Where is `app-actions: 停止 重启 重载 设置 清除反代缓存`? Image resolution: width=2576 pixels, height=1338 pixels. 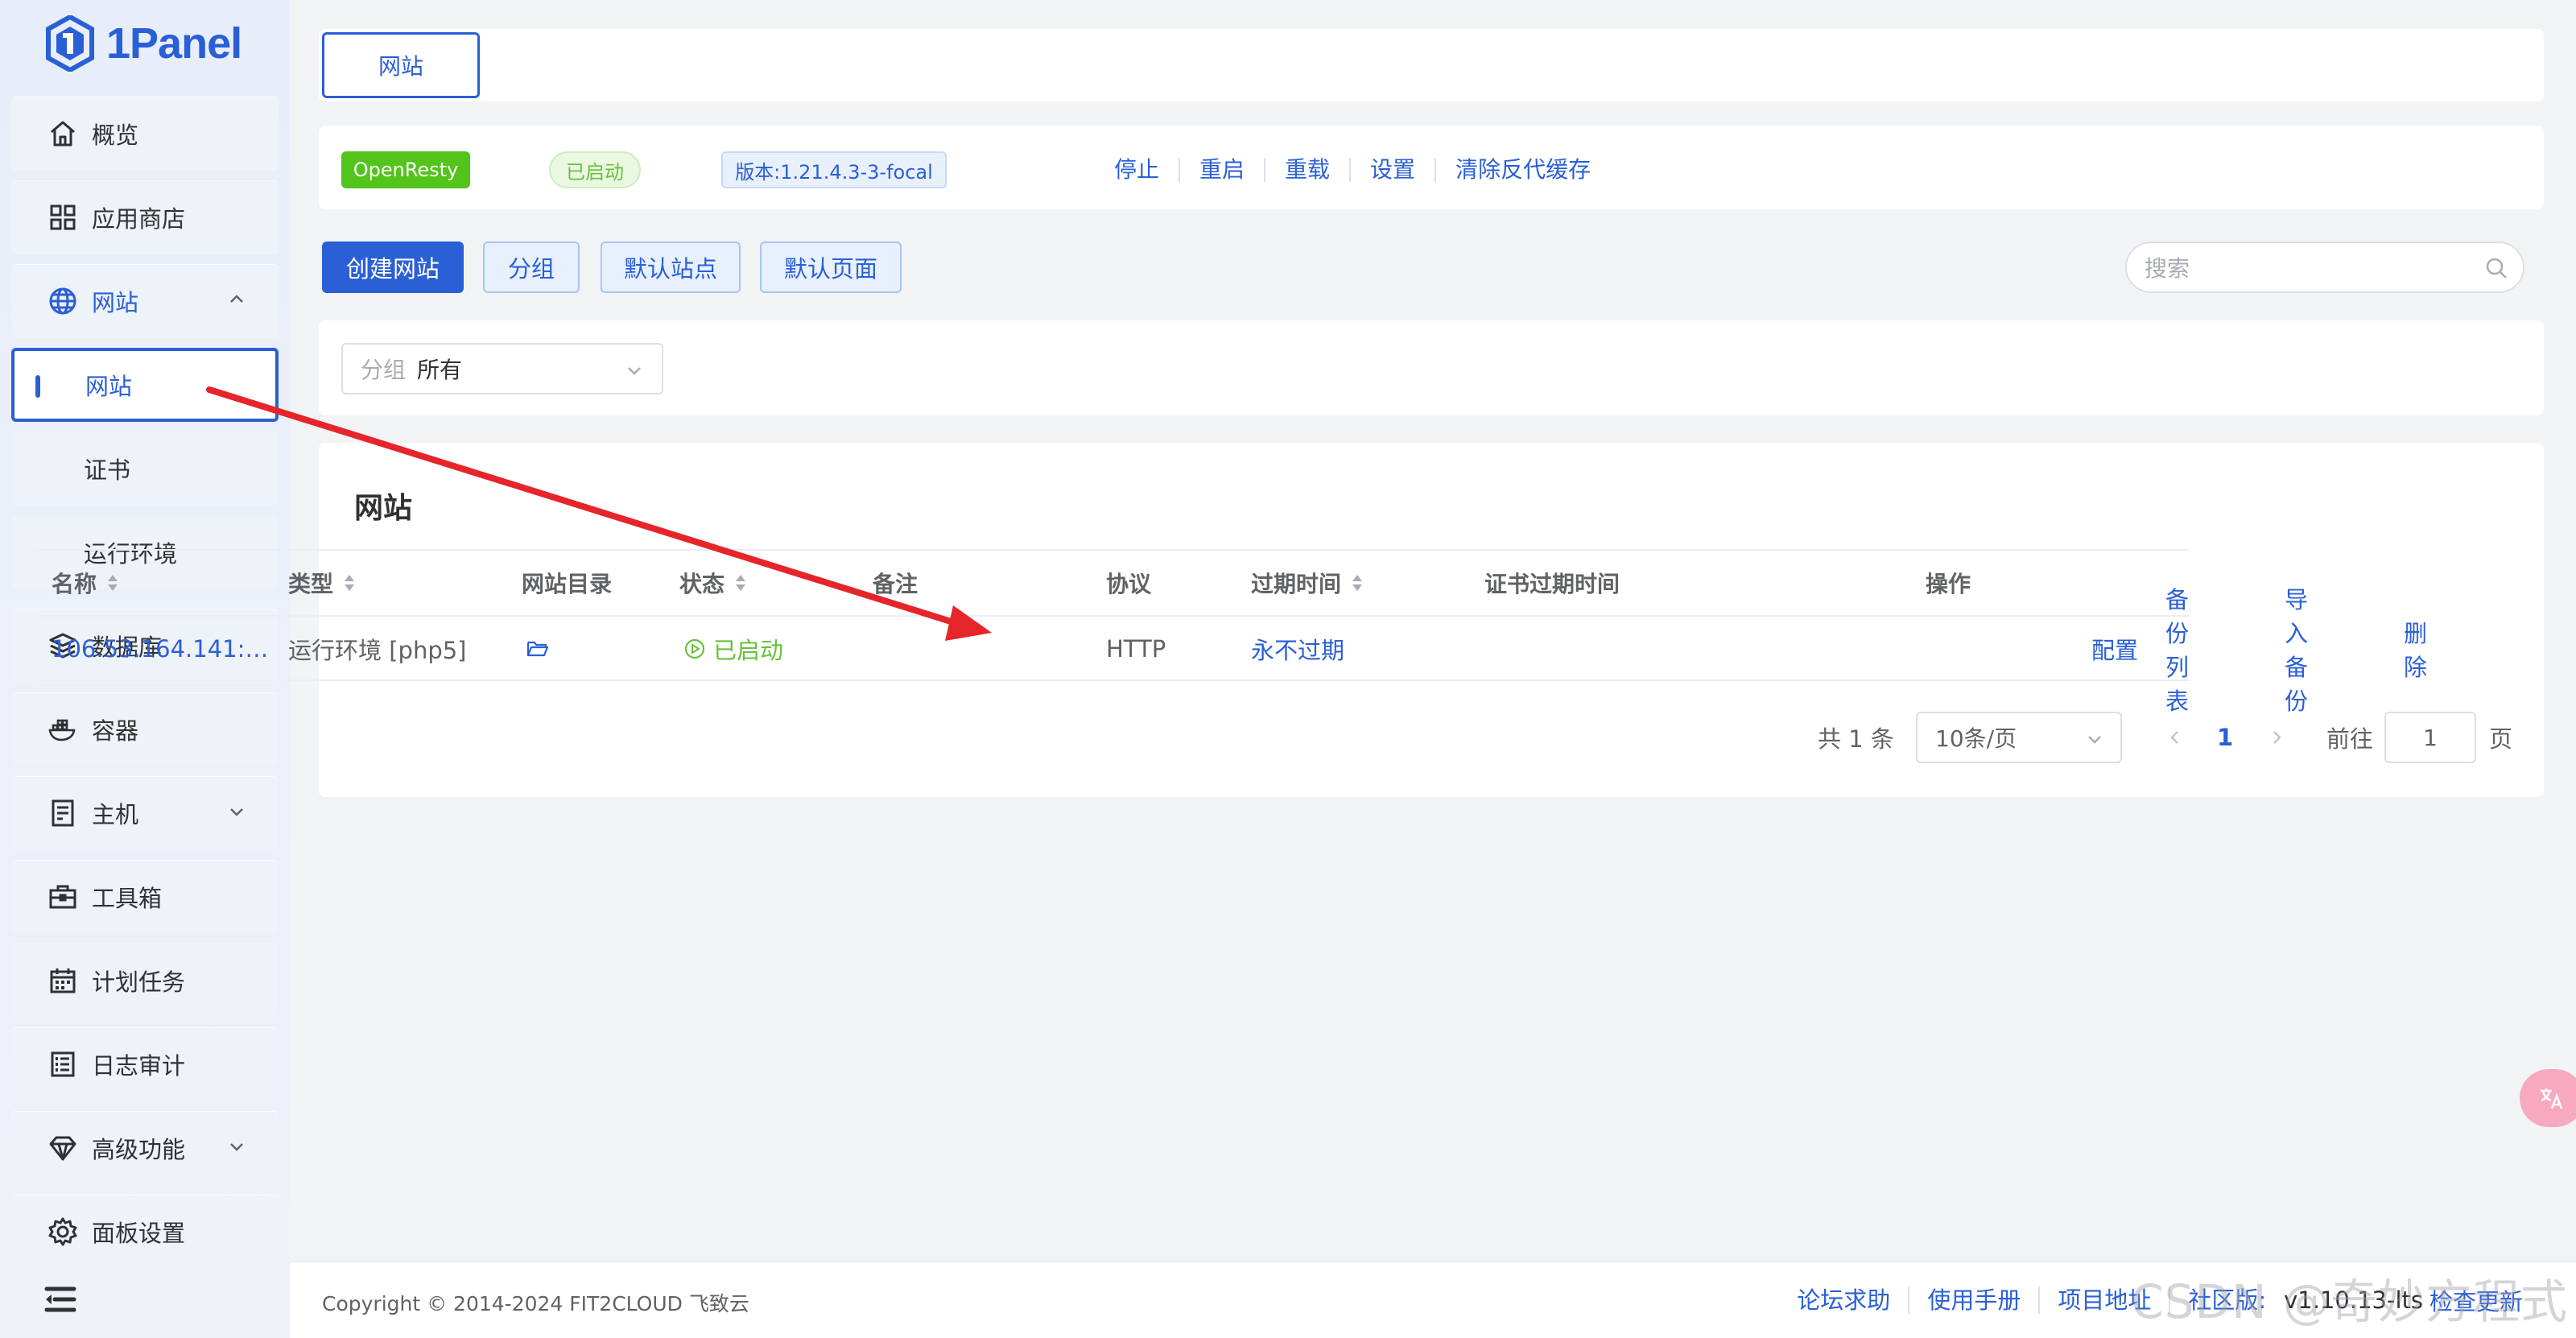
app-actions: 停止 重启 重载 设置 清除反代缓存 is located at coordinates (1362, 169).